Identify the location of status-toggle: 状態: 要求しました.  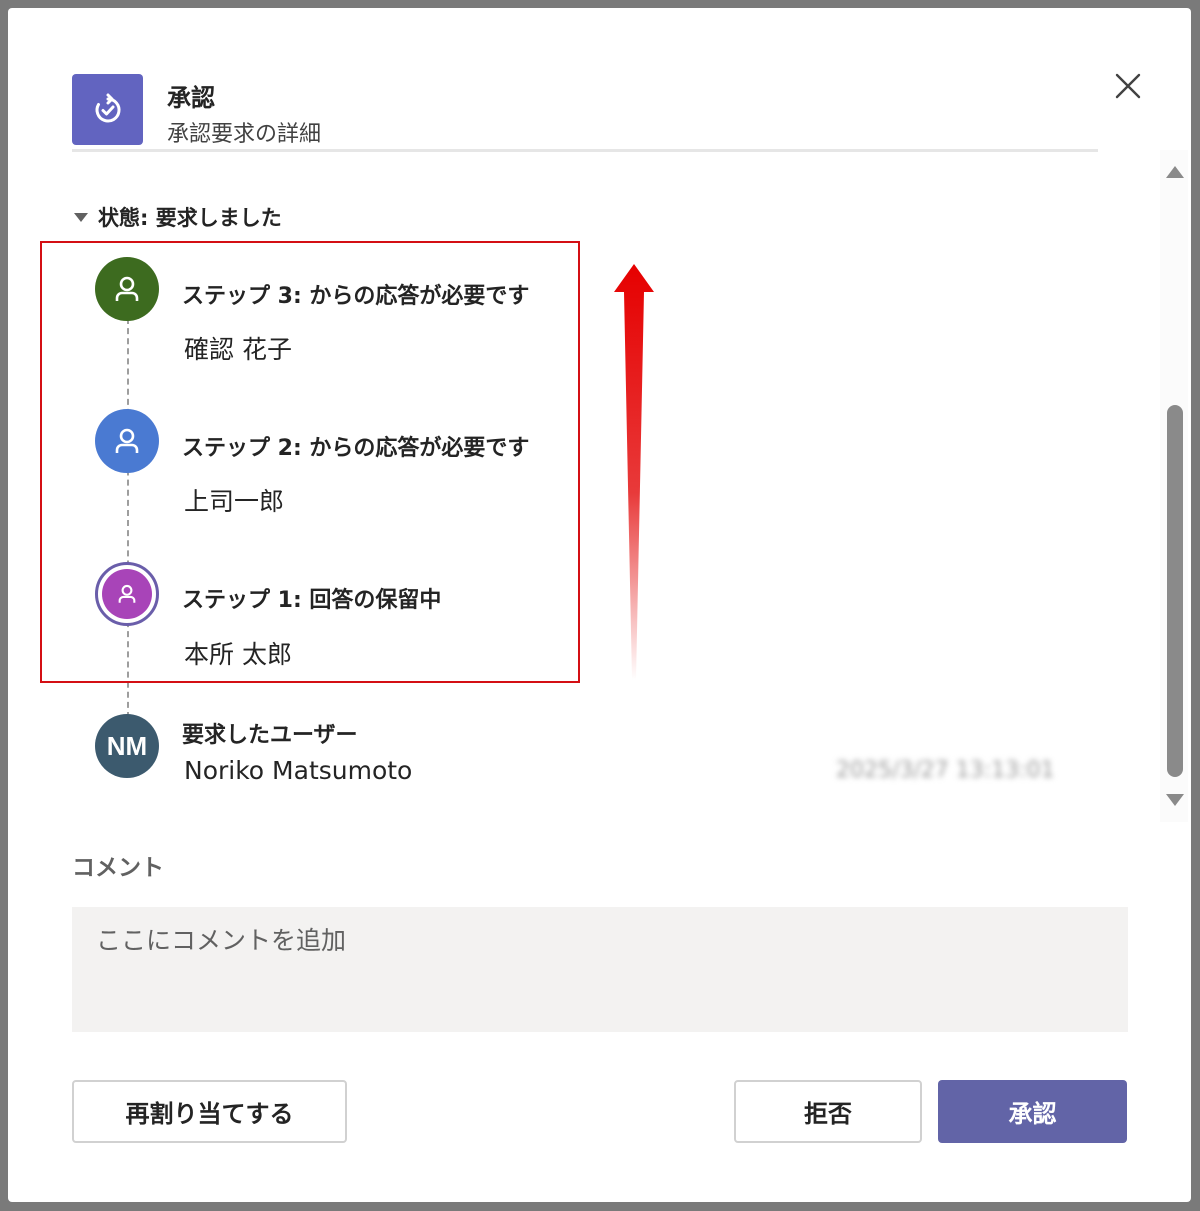
(178, 217).